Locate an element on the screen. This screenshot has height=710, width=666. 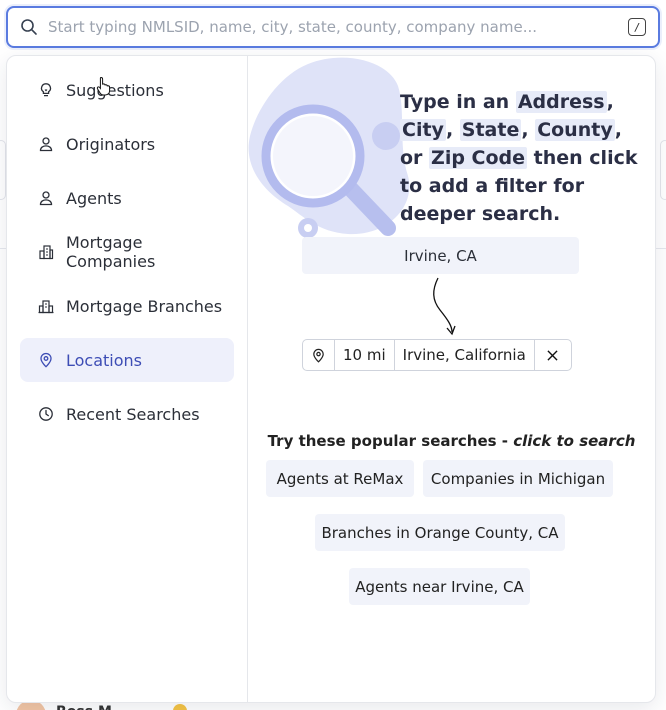
popular-search-chip: Branches in Orange County, CA is located at coordinates (440, 532).